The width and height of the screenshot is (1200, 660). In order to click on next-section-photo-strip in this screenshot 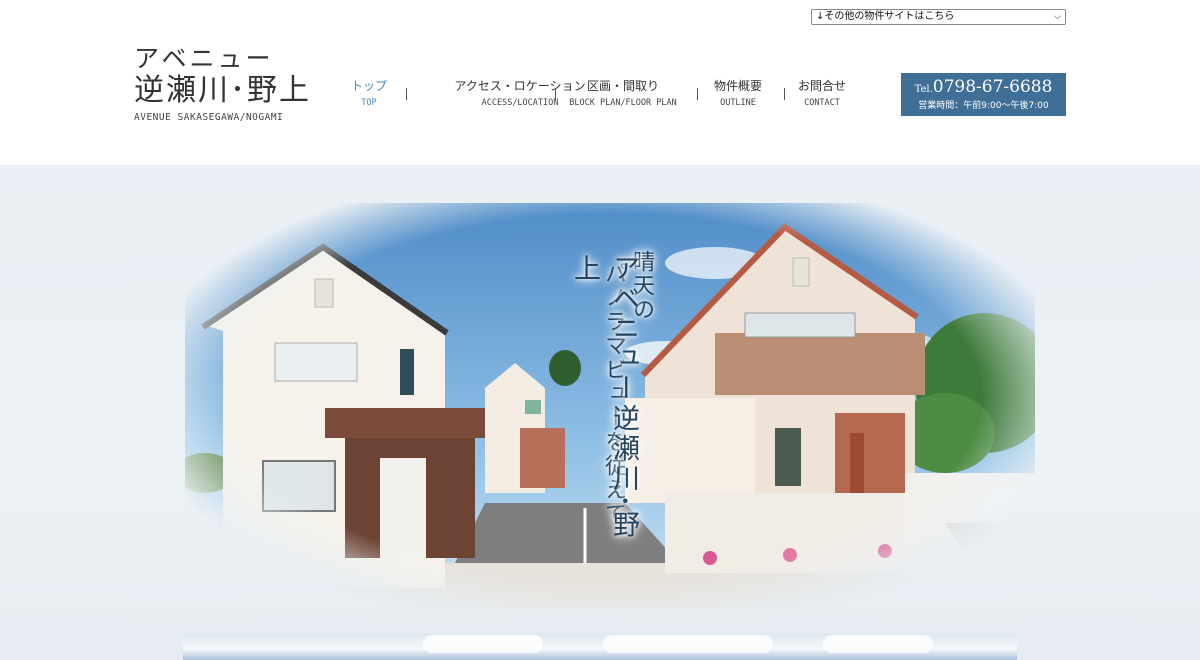, I will do `click(600, 646)`.